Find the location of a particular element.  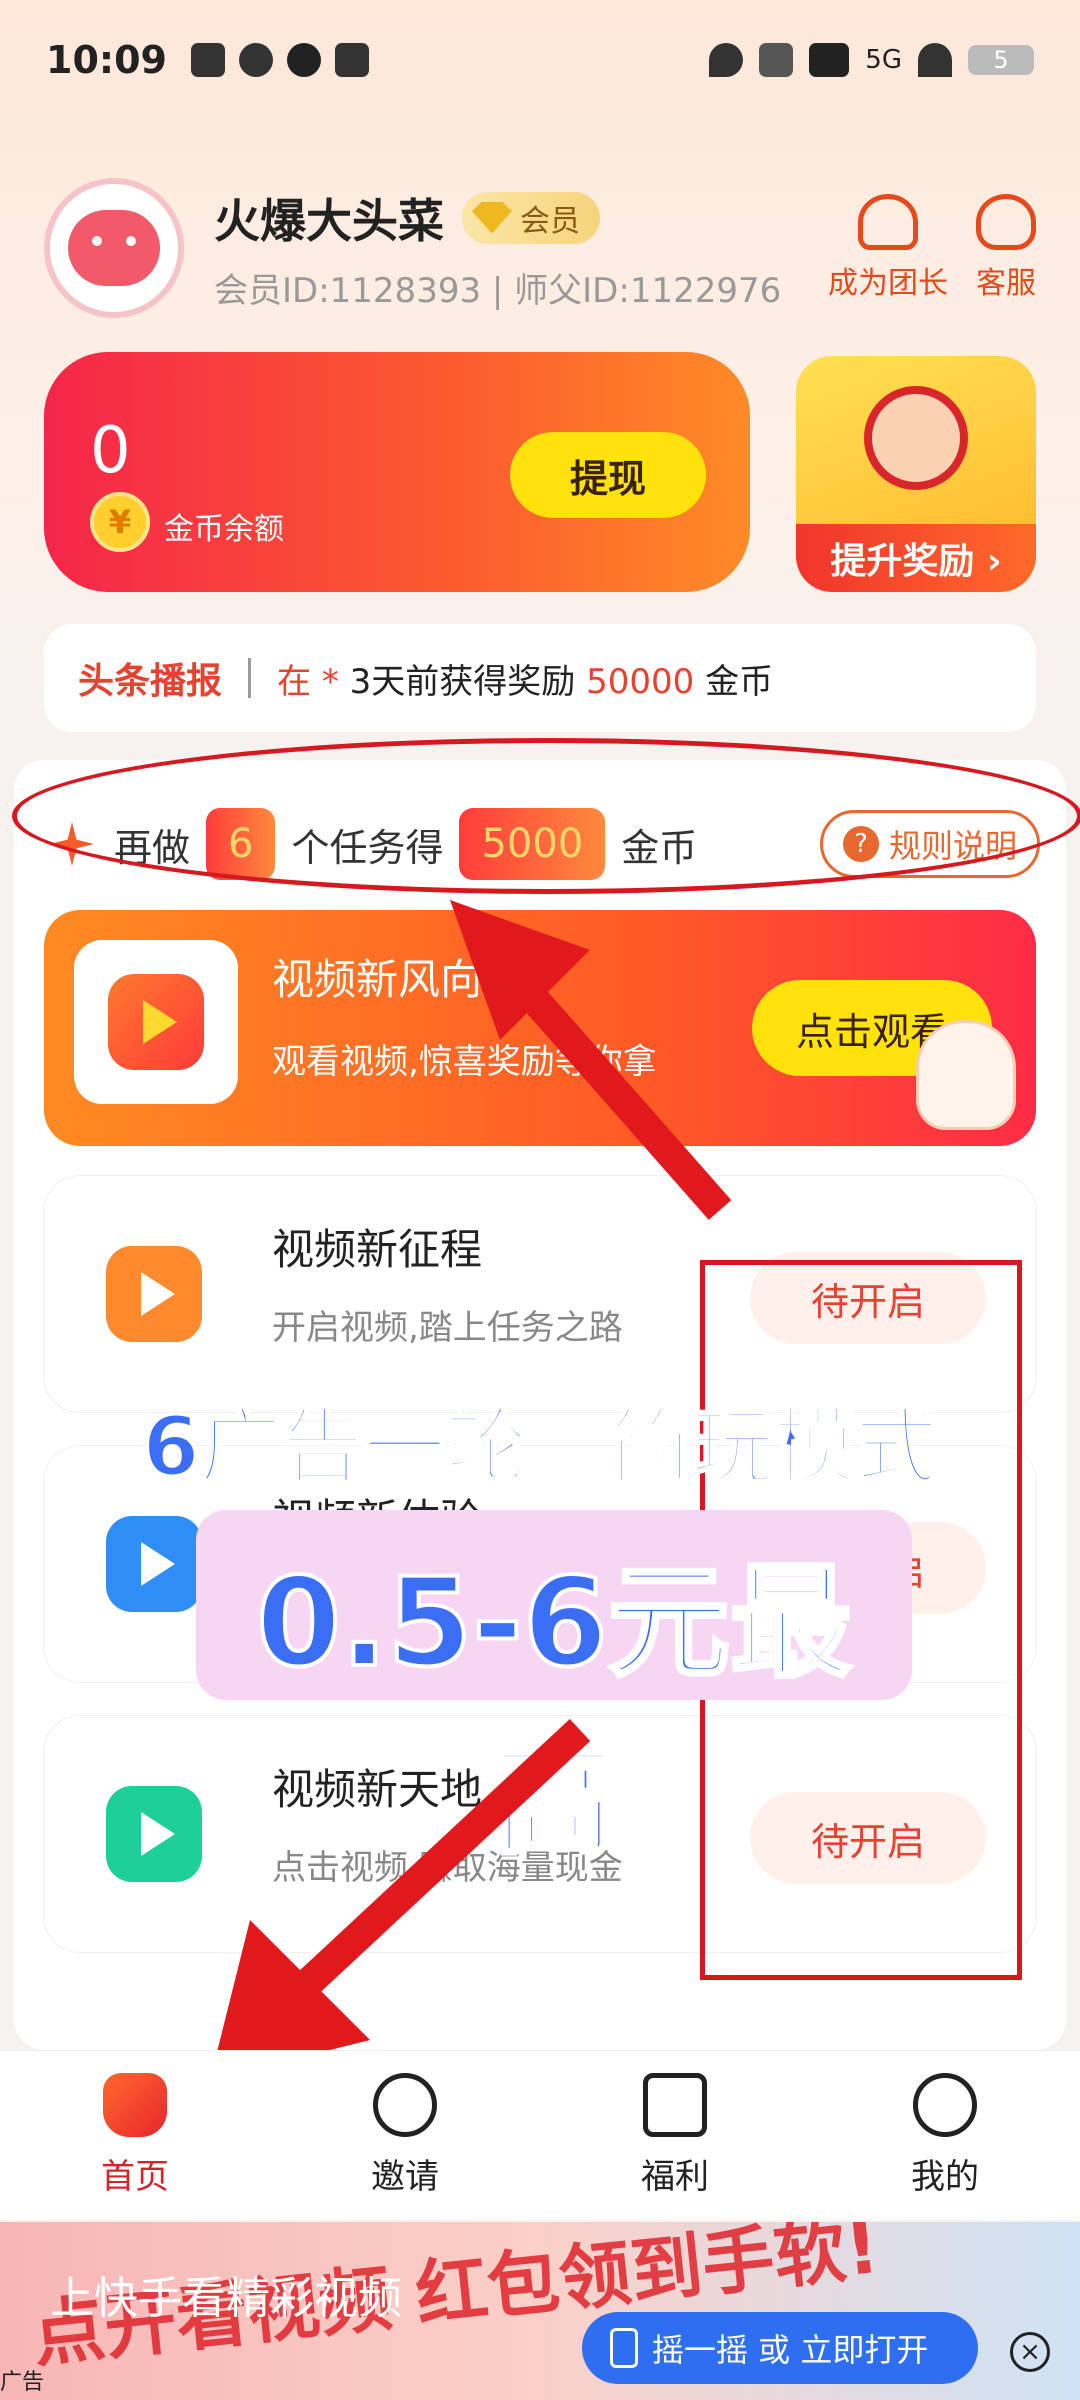

nav-welfare: 福利 is located at coordinates (675, 2135).